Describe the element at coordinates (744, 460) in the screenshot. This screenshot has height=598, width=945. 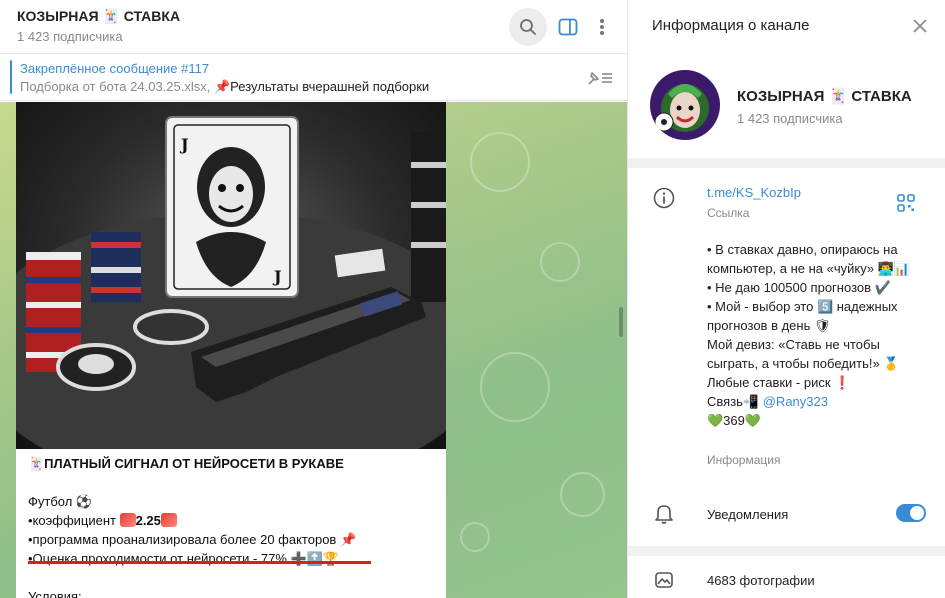
I see `about-caption: Информация` at that location.